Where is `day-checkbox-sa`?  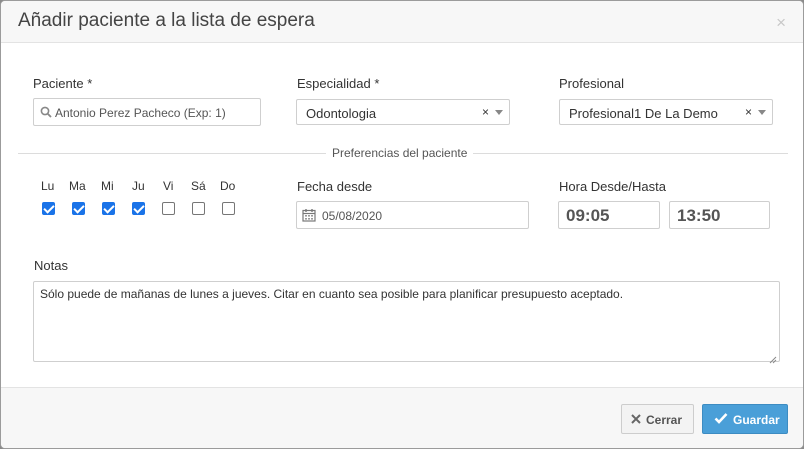 day-checkbox-sa is located at coordinates (198, 208).